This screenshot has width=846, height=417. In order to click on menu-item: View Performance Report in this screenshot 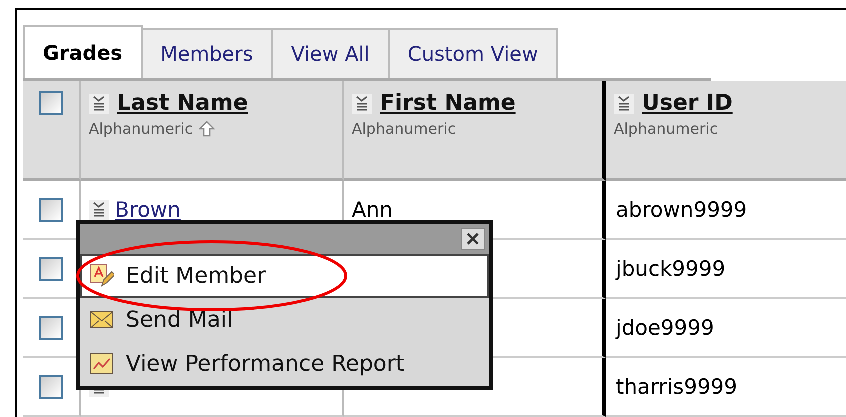, I will do `click(284, 364)`.